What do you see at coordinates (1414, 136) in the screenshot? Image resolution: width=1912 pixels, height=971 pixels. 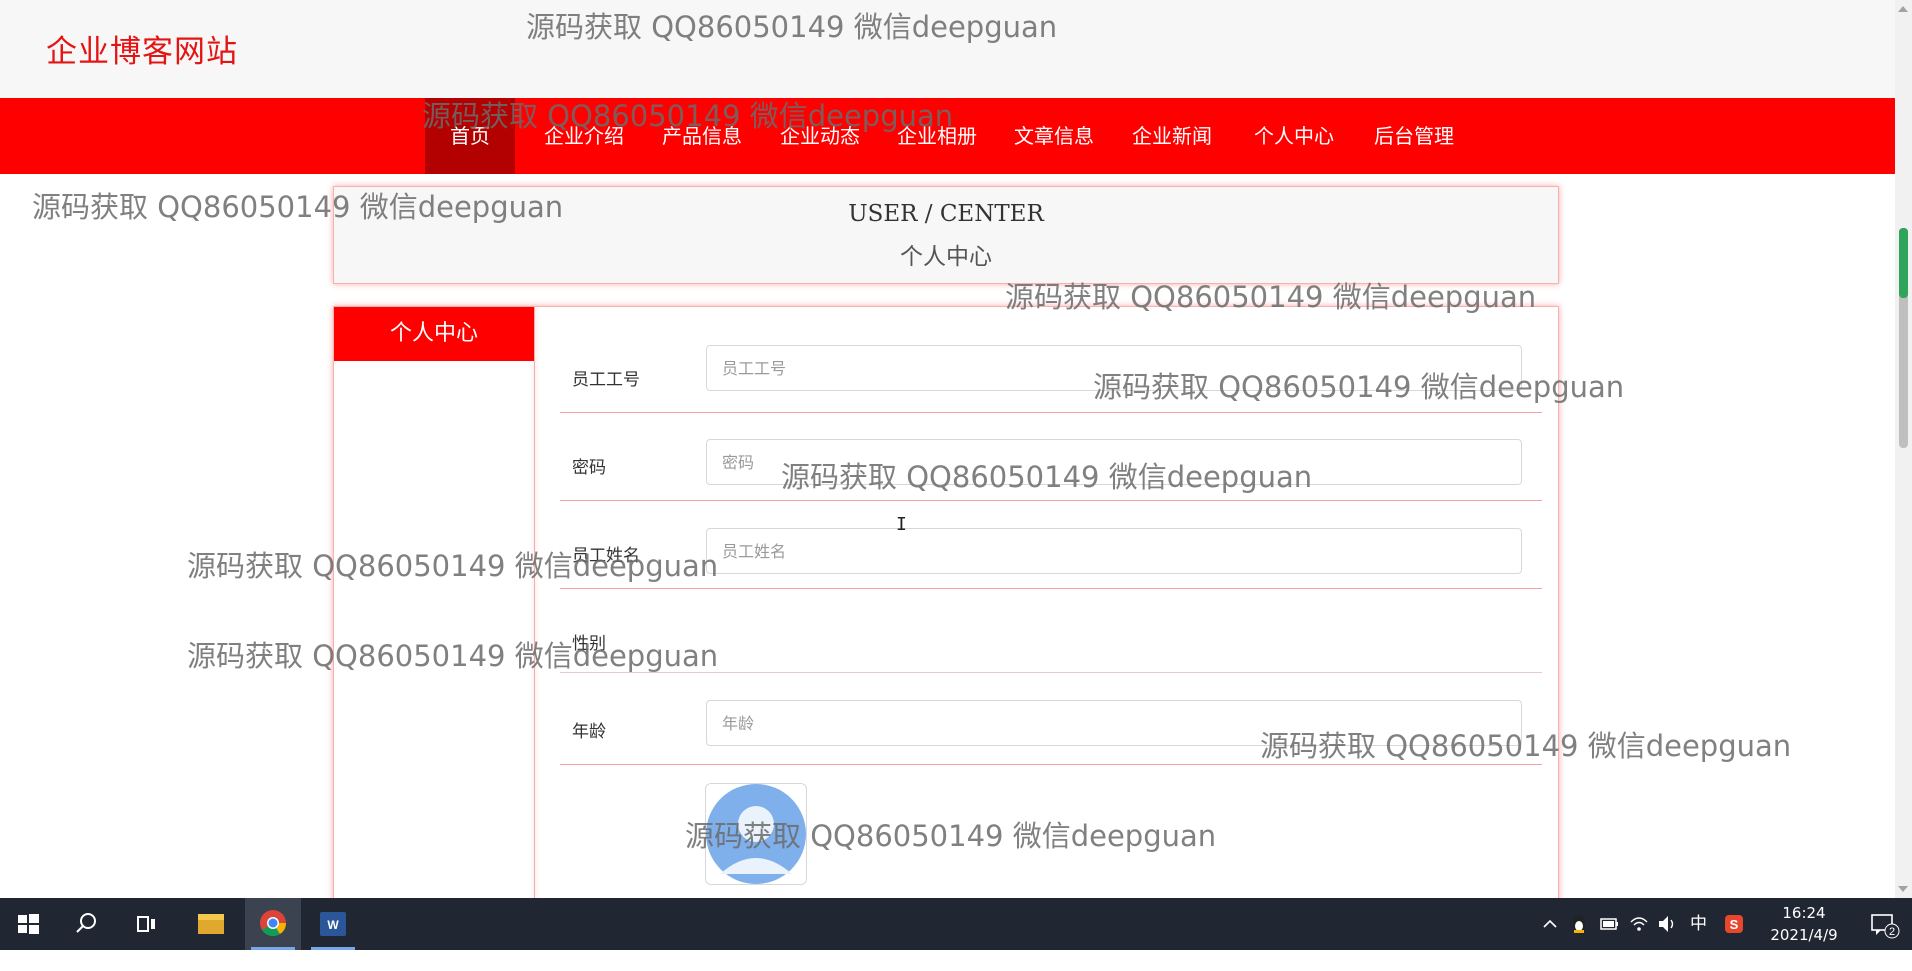 I see `nav-item-admin: 后台管理` at bounding box center [1414, 136].